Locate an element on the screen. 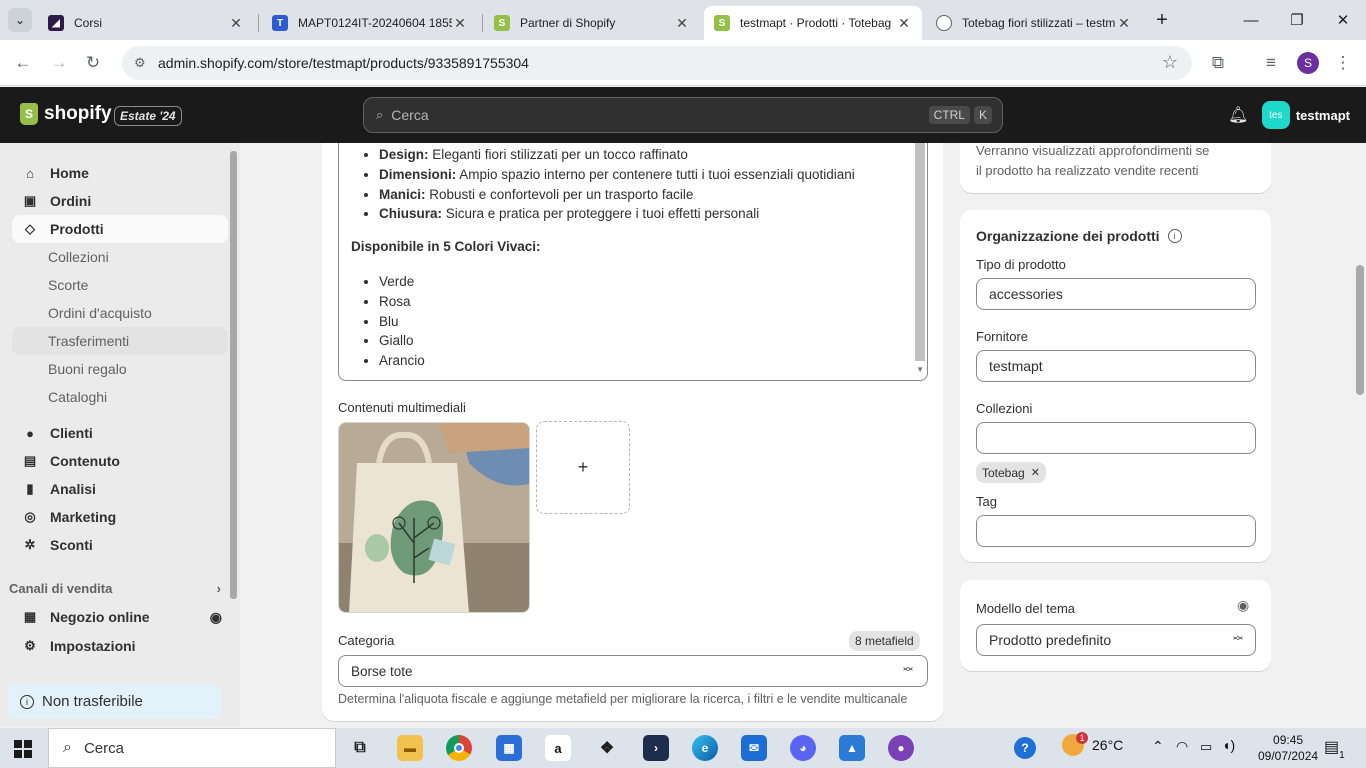 The width and height of the screenshot is (1366, 768). sidebar-item-marketing: ◎ Marketing is located at coordinates (120, 517).